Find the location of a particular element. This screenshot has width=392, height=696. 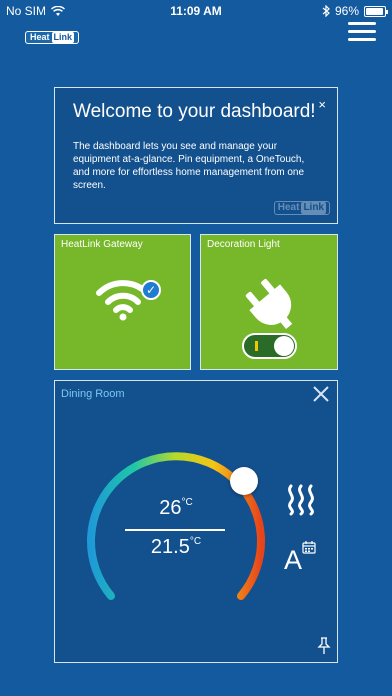

logo-link: Link is located at coordinates (63, 37).